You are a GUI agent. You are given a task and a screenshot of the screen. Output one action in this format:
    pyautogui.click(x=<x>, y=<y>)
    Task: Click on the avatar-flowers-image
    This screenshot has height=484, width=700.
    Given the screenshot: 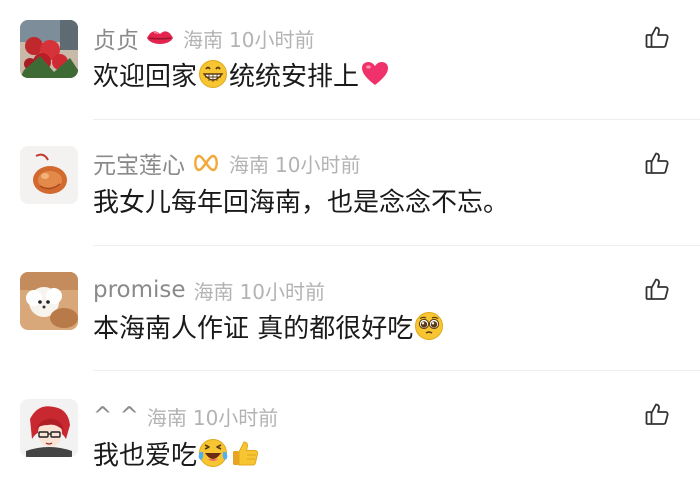 What is the action you would take?
    pyautogui.click(x=49, y=49)
    